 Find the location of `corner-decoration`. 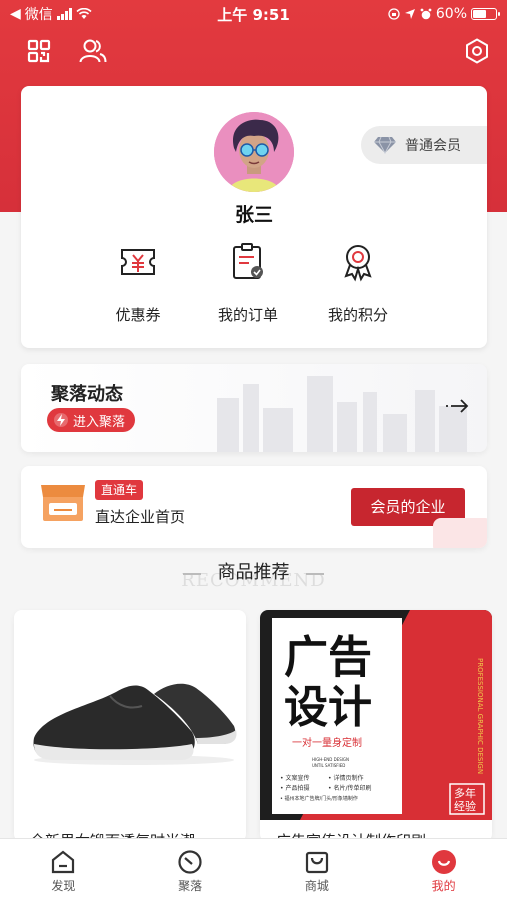

corner-decoration is located at coordinates (460, 533).